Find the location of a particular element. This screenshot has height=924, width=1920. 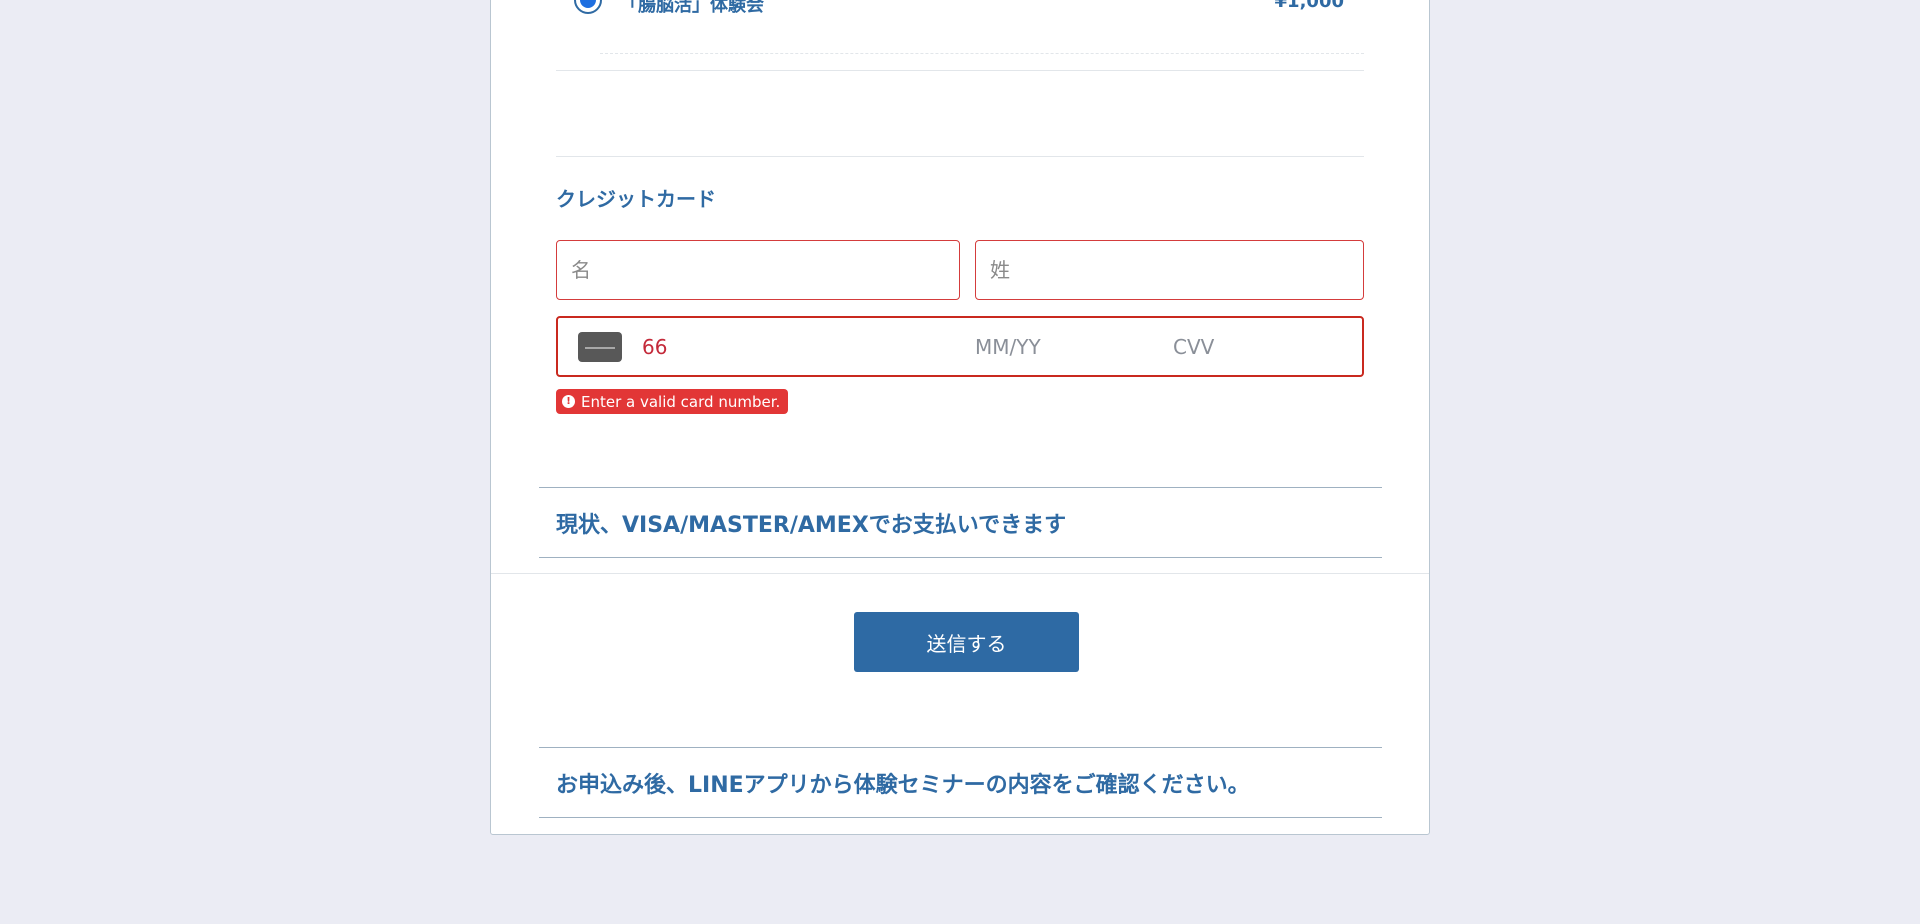

credit-card-section-title: クレジットカード is located at coordinates (636, 199).